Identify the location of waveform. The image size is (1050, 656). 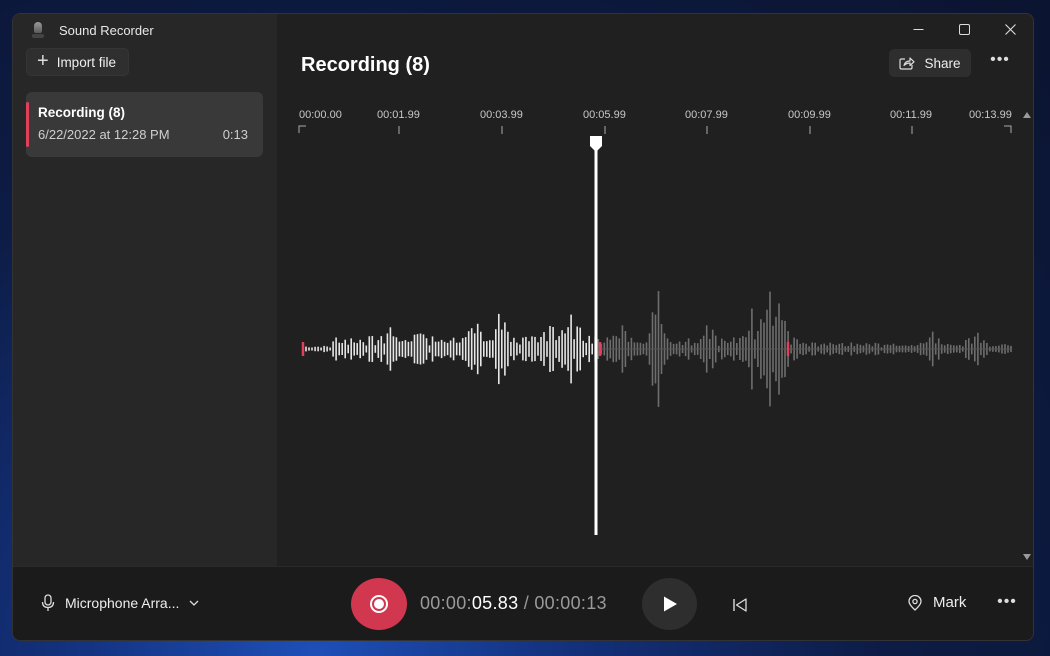
(656, 349).